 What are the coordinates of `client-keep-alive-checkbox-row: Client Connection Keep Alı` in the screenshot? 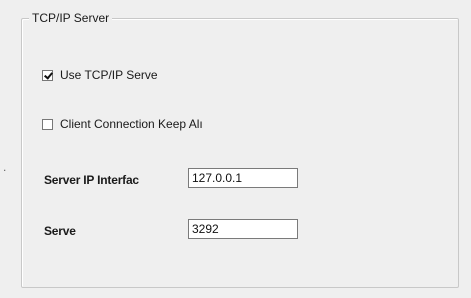 It's located at (122, 124).